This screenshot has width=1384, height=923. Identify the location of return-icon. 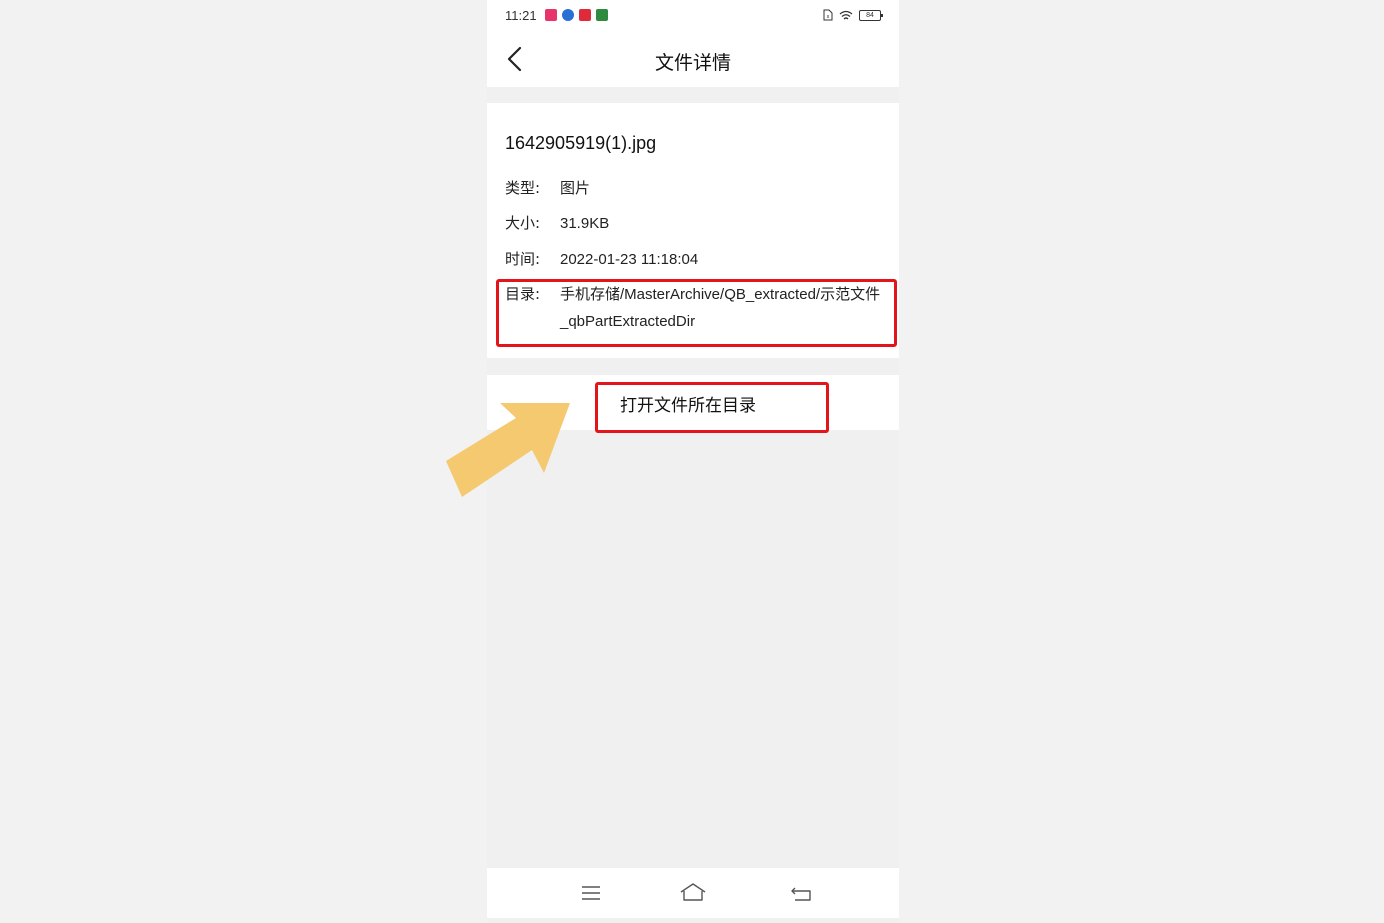
(801, 894).